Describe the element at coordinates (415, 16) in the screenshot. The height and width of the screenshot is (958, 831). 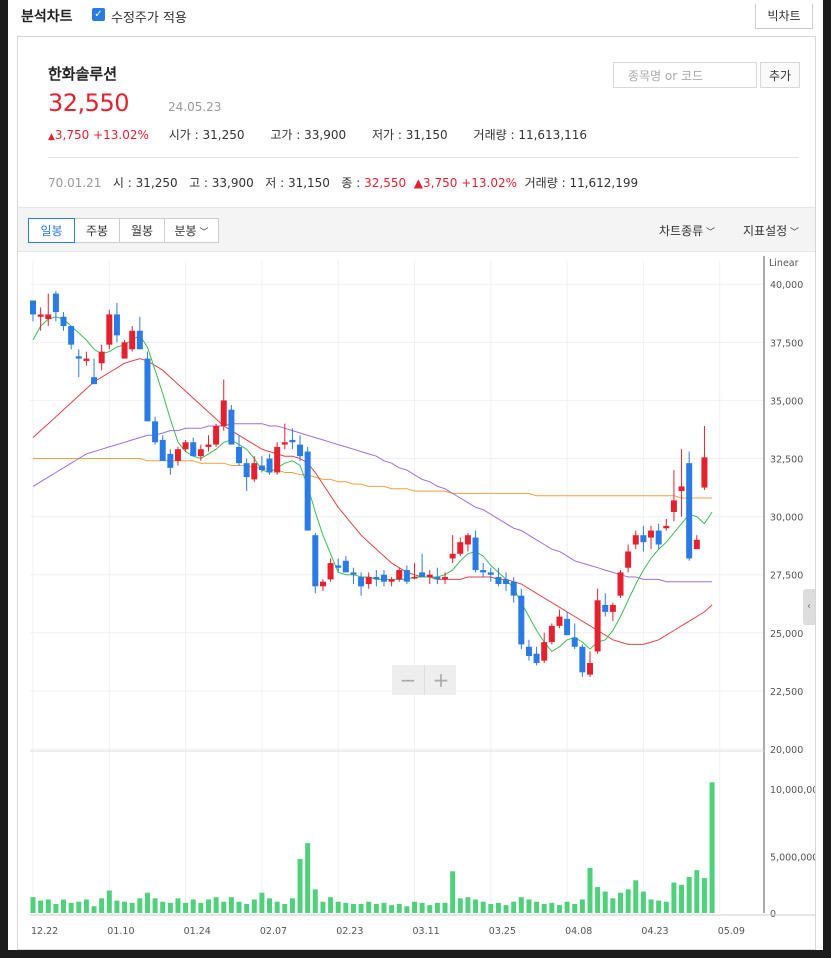
I see `top-bar: 분석차트 ✓ 수정주가 적용 빅차트` at that location.